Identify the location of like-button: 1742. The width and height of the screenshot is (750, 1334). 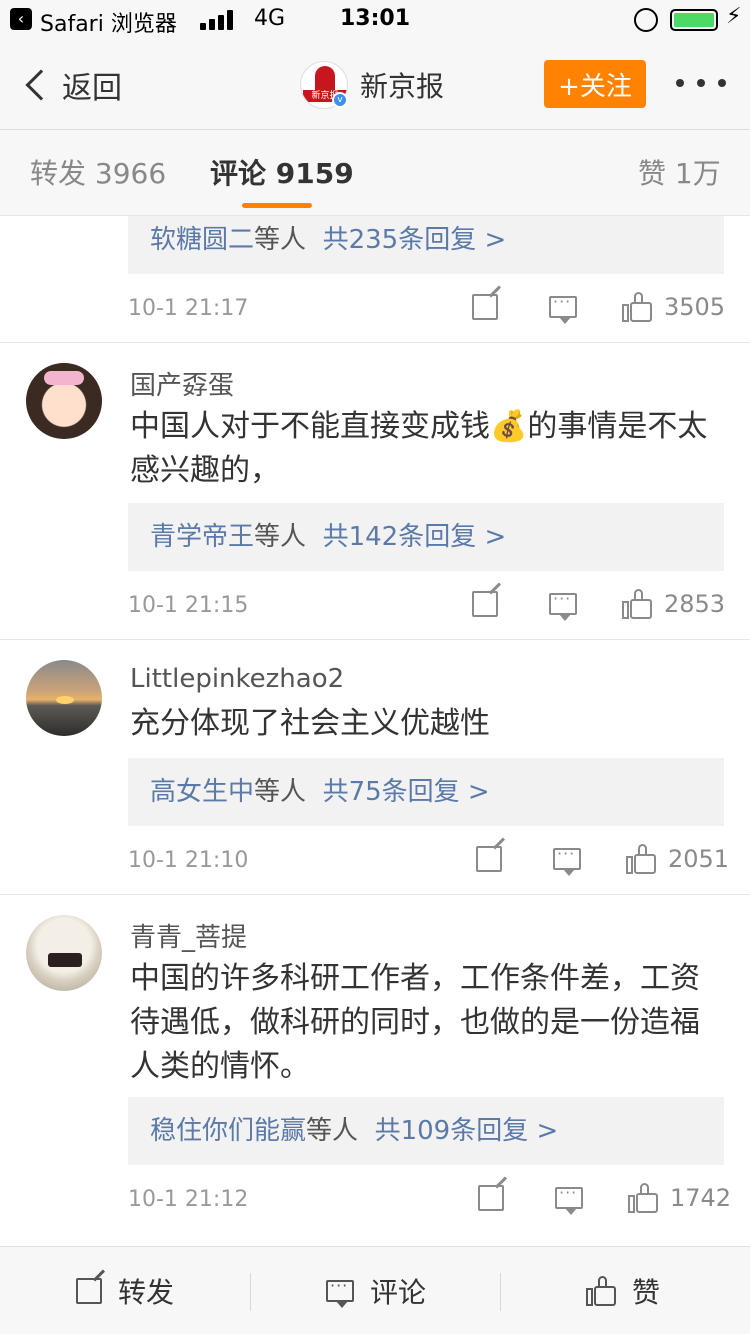
(679, 1198).